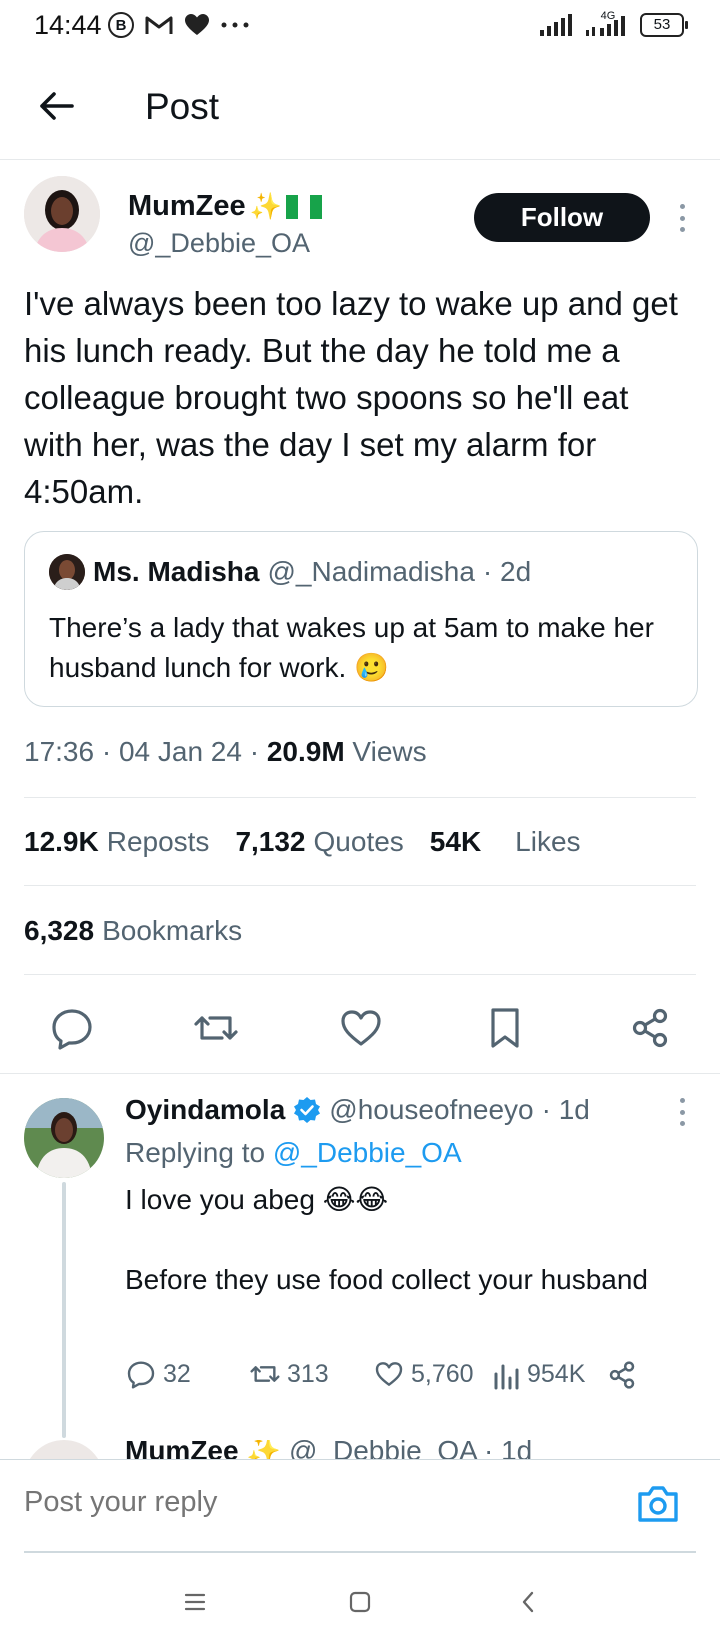  What do you see at coordinates (182, 106) in the screenshot?
I see `page-title: Post` at bounding box center [182, 106].